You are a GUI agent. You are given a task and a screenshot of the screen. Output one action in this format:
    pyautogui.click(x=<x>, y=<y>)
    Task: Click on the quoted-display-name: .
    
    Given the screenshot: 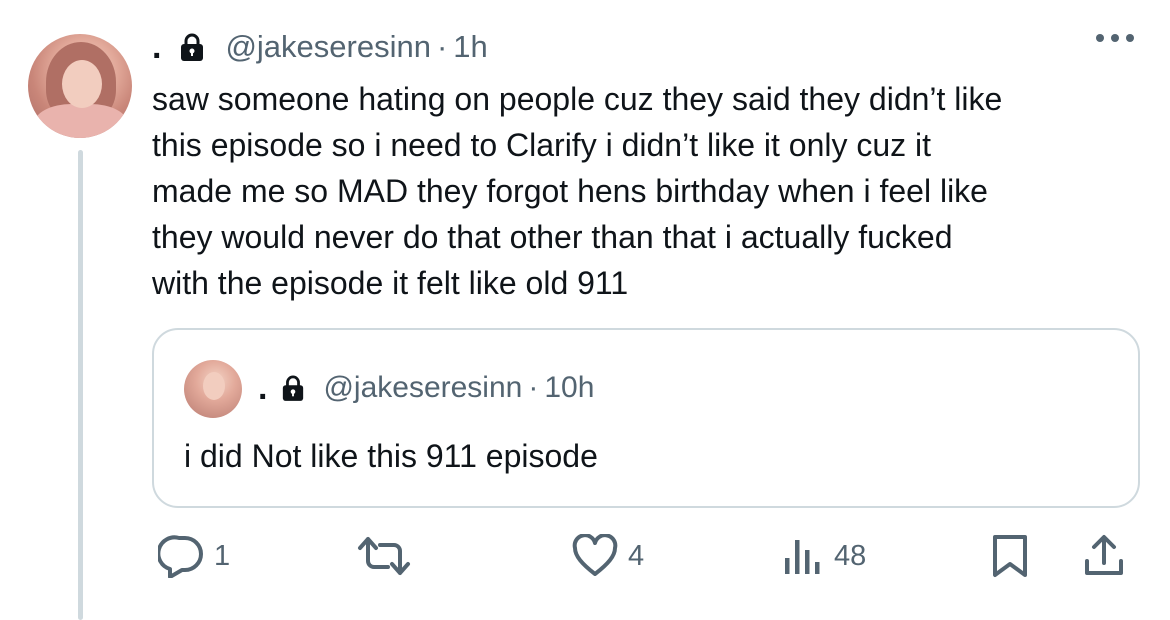 What is the action you would take?
    pyautogui.click(x=263, y=387)
    